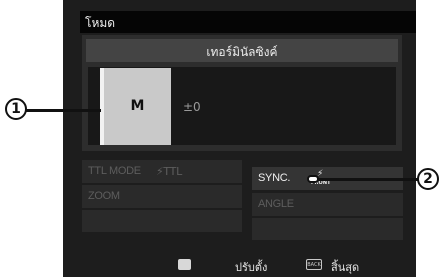 The height and width of the screenshot is (277, 445). What do you see at coordinates (169, 171) in the screenshot?
I see `ttl-mode-value: ⚡TTL` at bounding box center [169, 171].